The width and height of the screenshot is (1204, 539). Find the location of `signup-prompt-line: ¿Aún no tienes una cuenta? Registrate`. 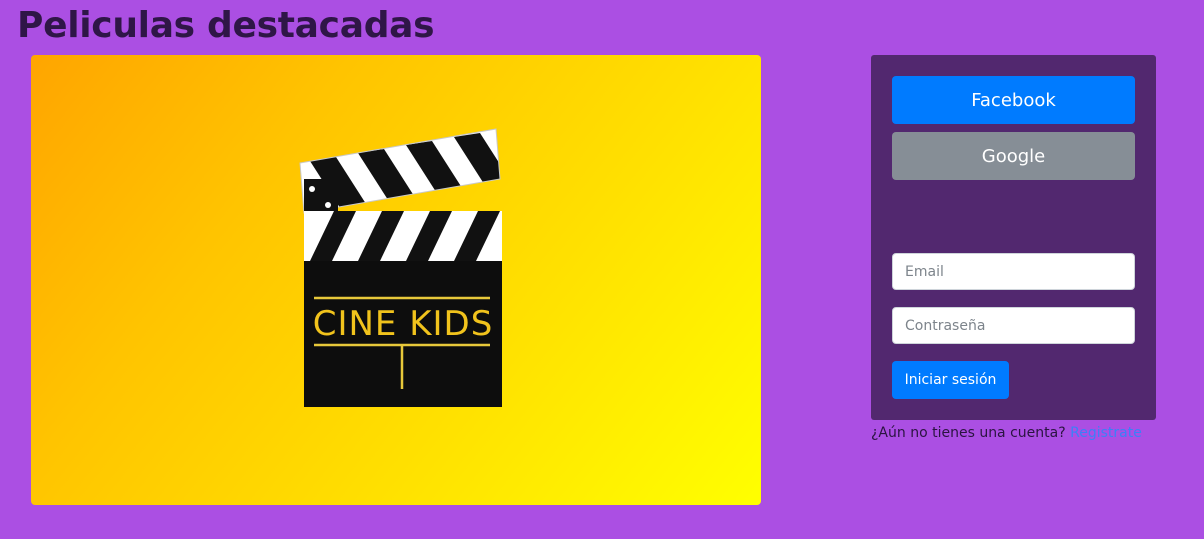

signup-prompt-line: ¿Aún no tienes una cuenta? Registrate is located at coordinates (1006, 433).